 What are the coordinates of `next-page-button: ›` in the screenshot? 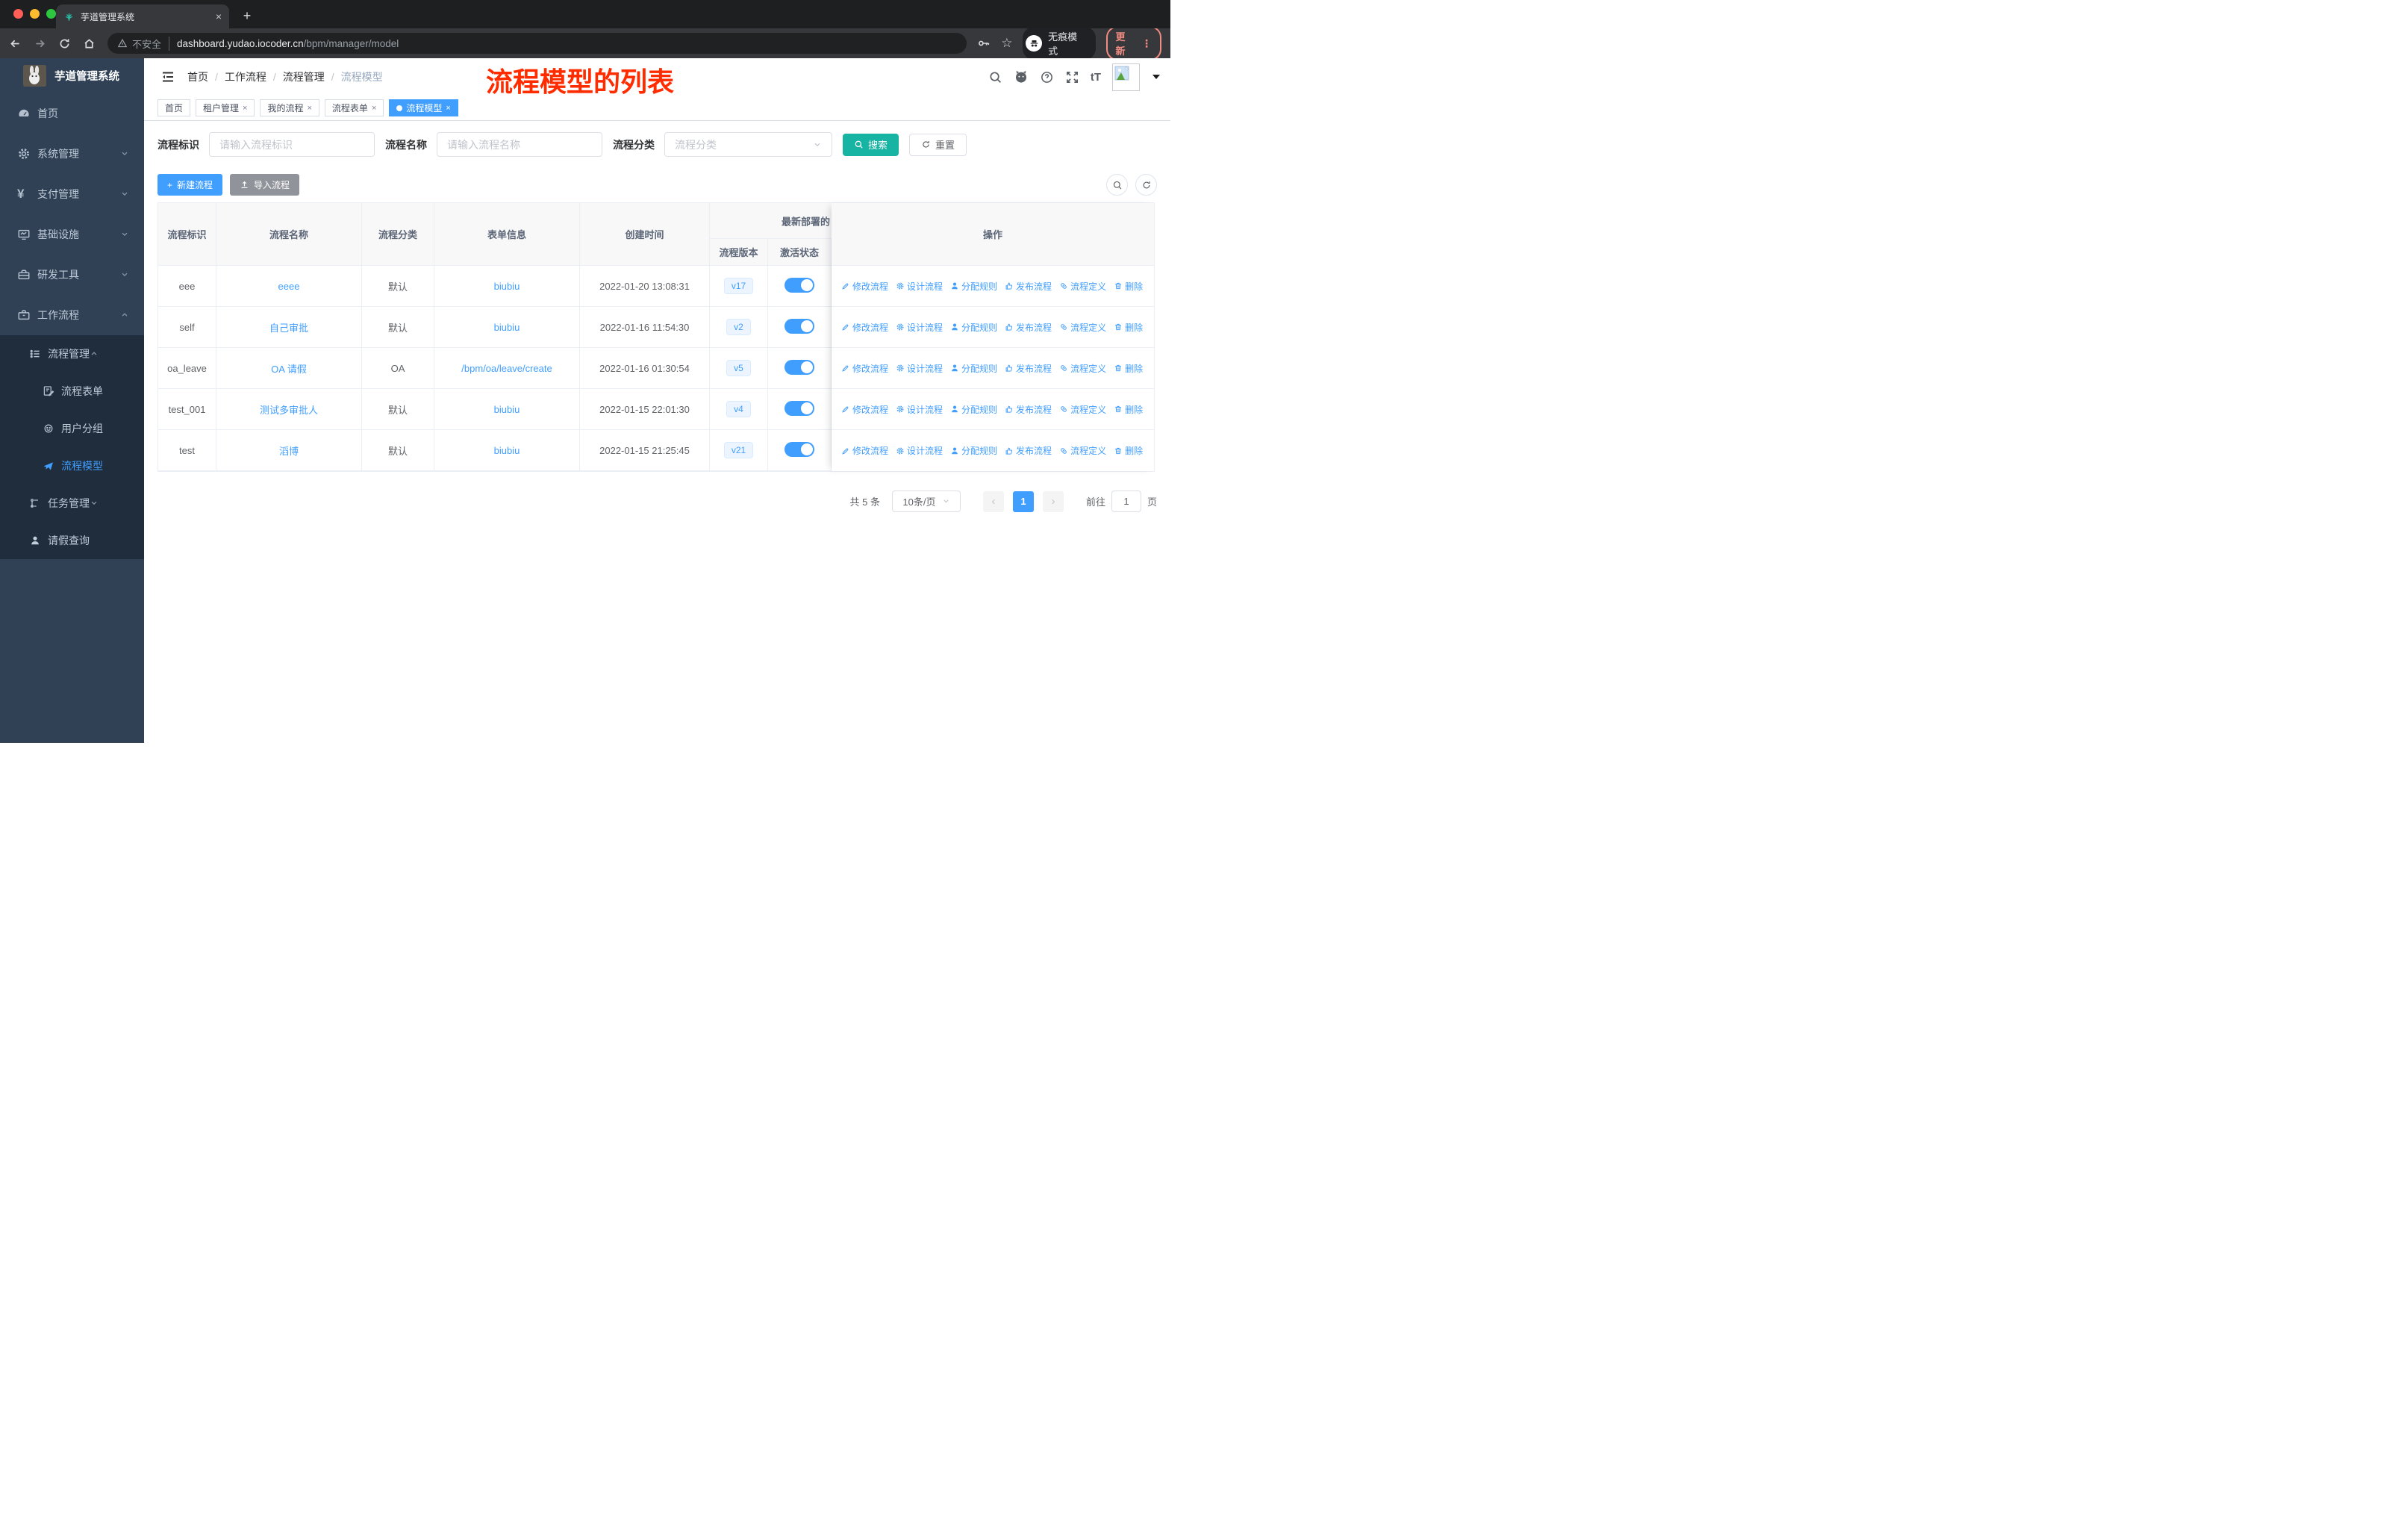 It's located at (1053, 501).